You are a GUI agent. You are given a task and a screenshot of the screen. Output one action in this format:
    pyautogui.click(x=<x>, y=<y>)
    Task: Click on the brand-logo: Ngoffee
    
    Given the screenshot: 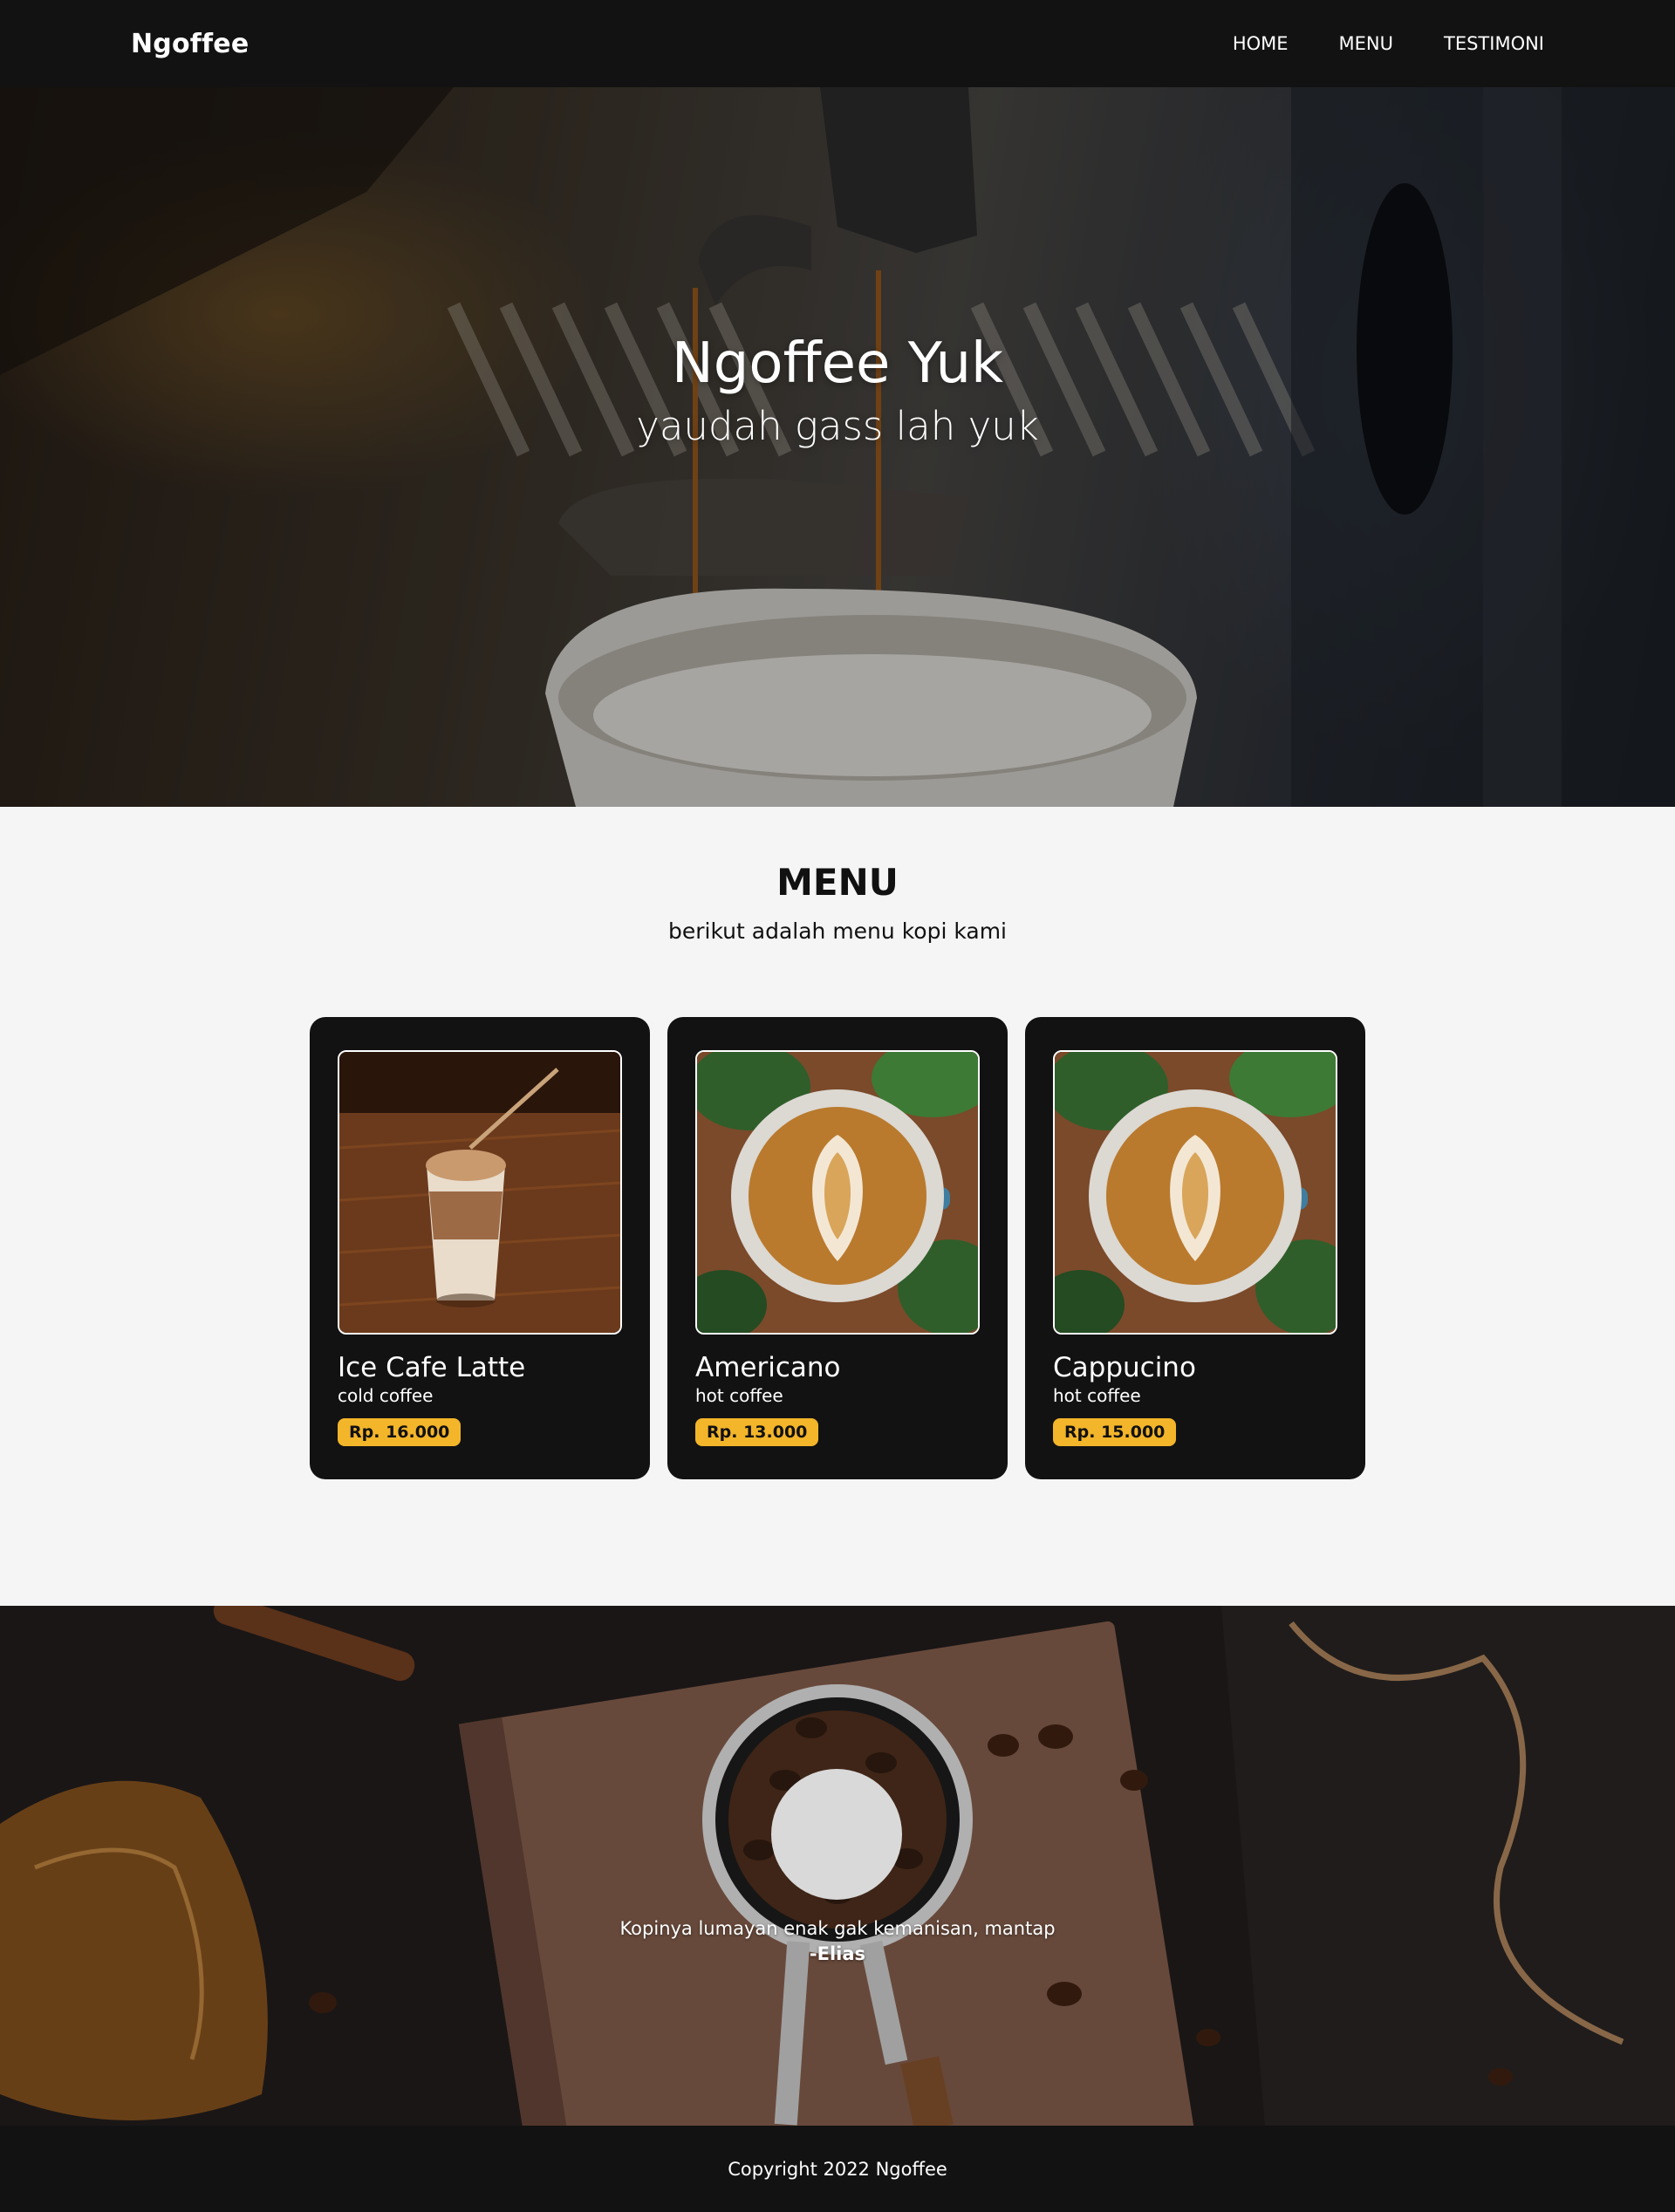 What is the action you would take?
    pyautogui.click(x=190, y=44)
    